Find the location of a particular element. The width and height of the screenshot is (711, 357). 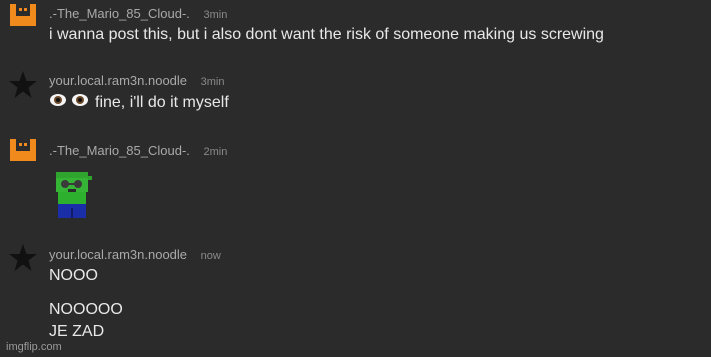

message-header: .-The_Mario_85_Cloud-. 2min is located at coordinates (138, 150).